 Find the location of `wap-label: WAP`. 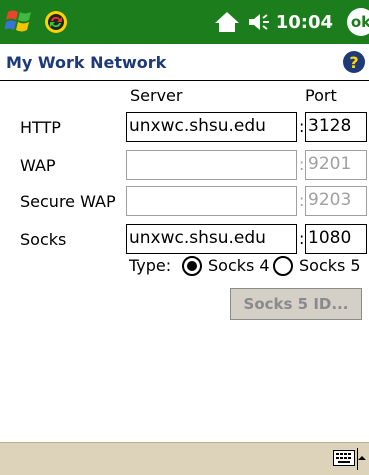

wap-label: WAP is located at coordinates (38, 165).